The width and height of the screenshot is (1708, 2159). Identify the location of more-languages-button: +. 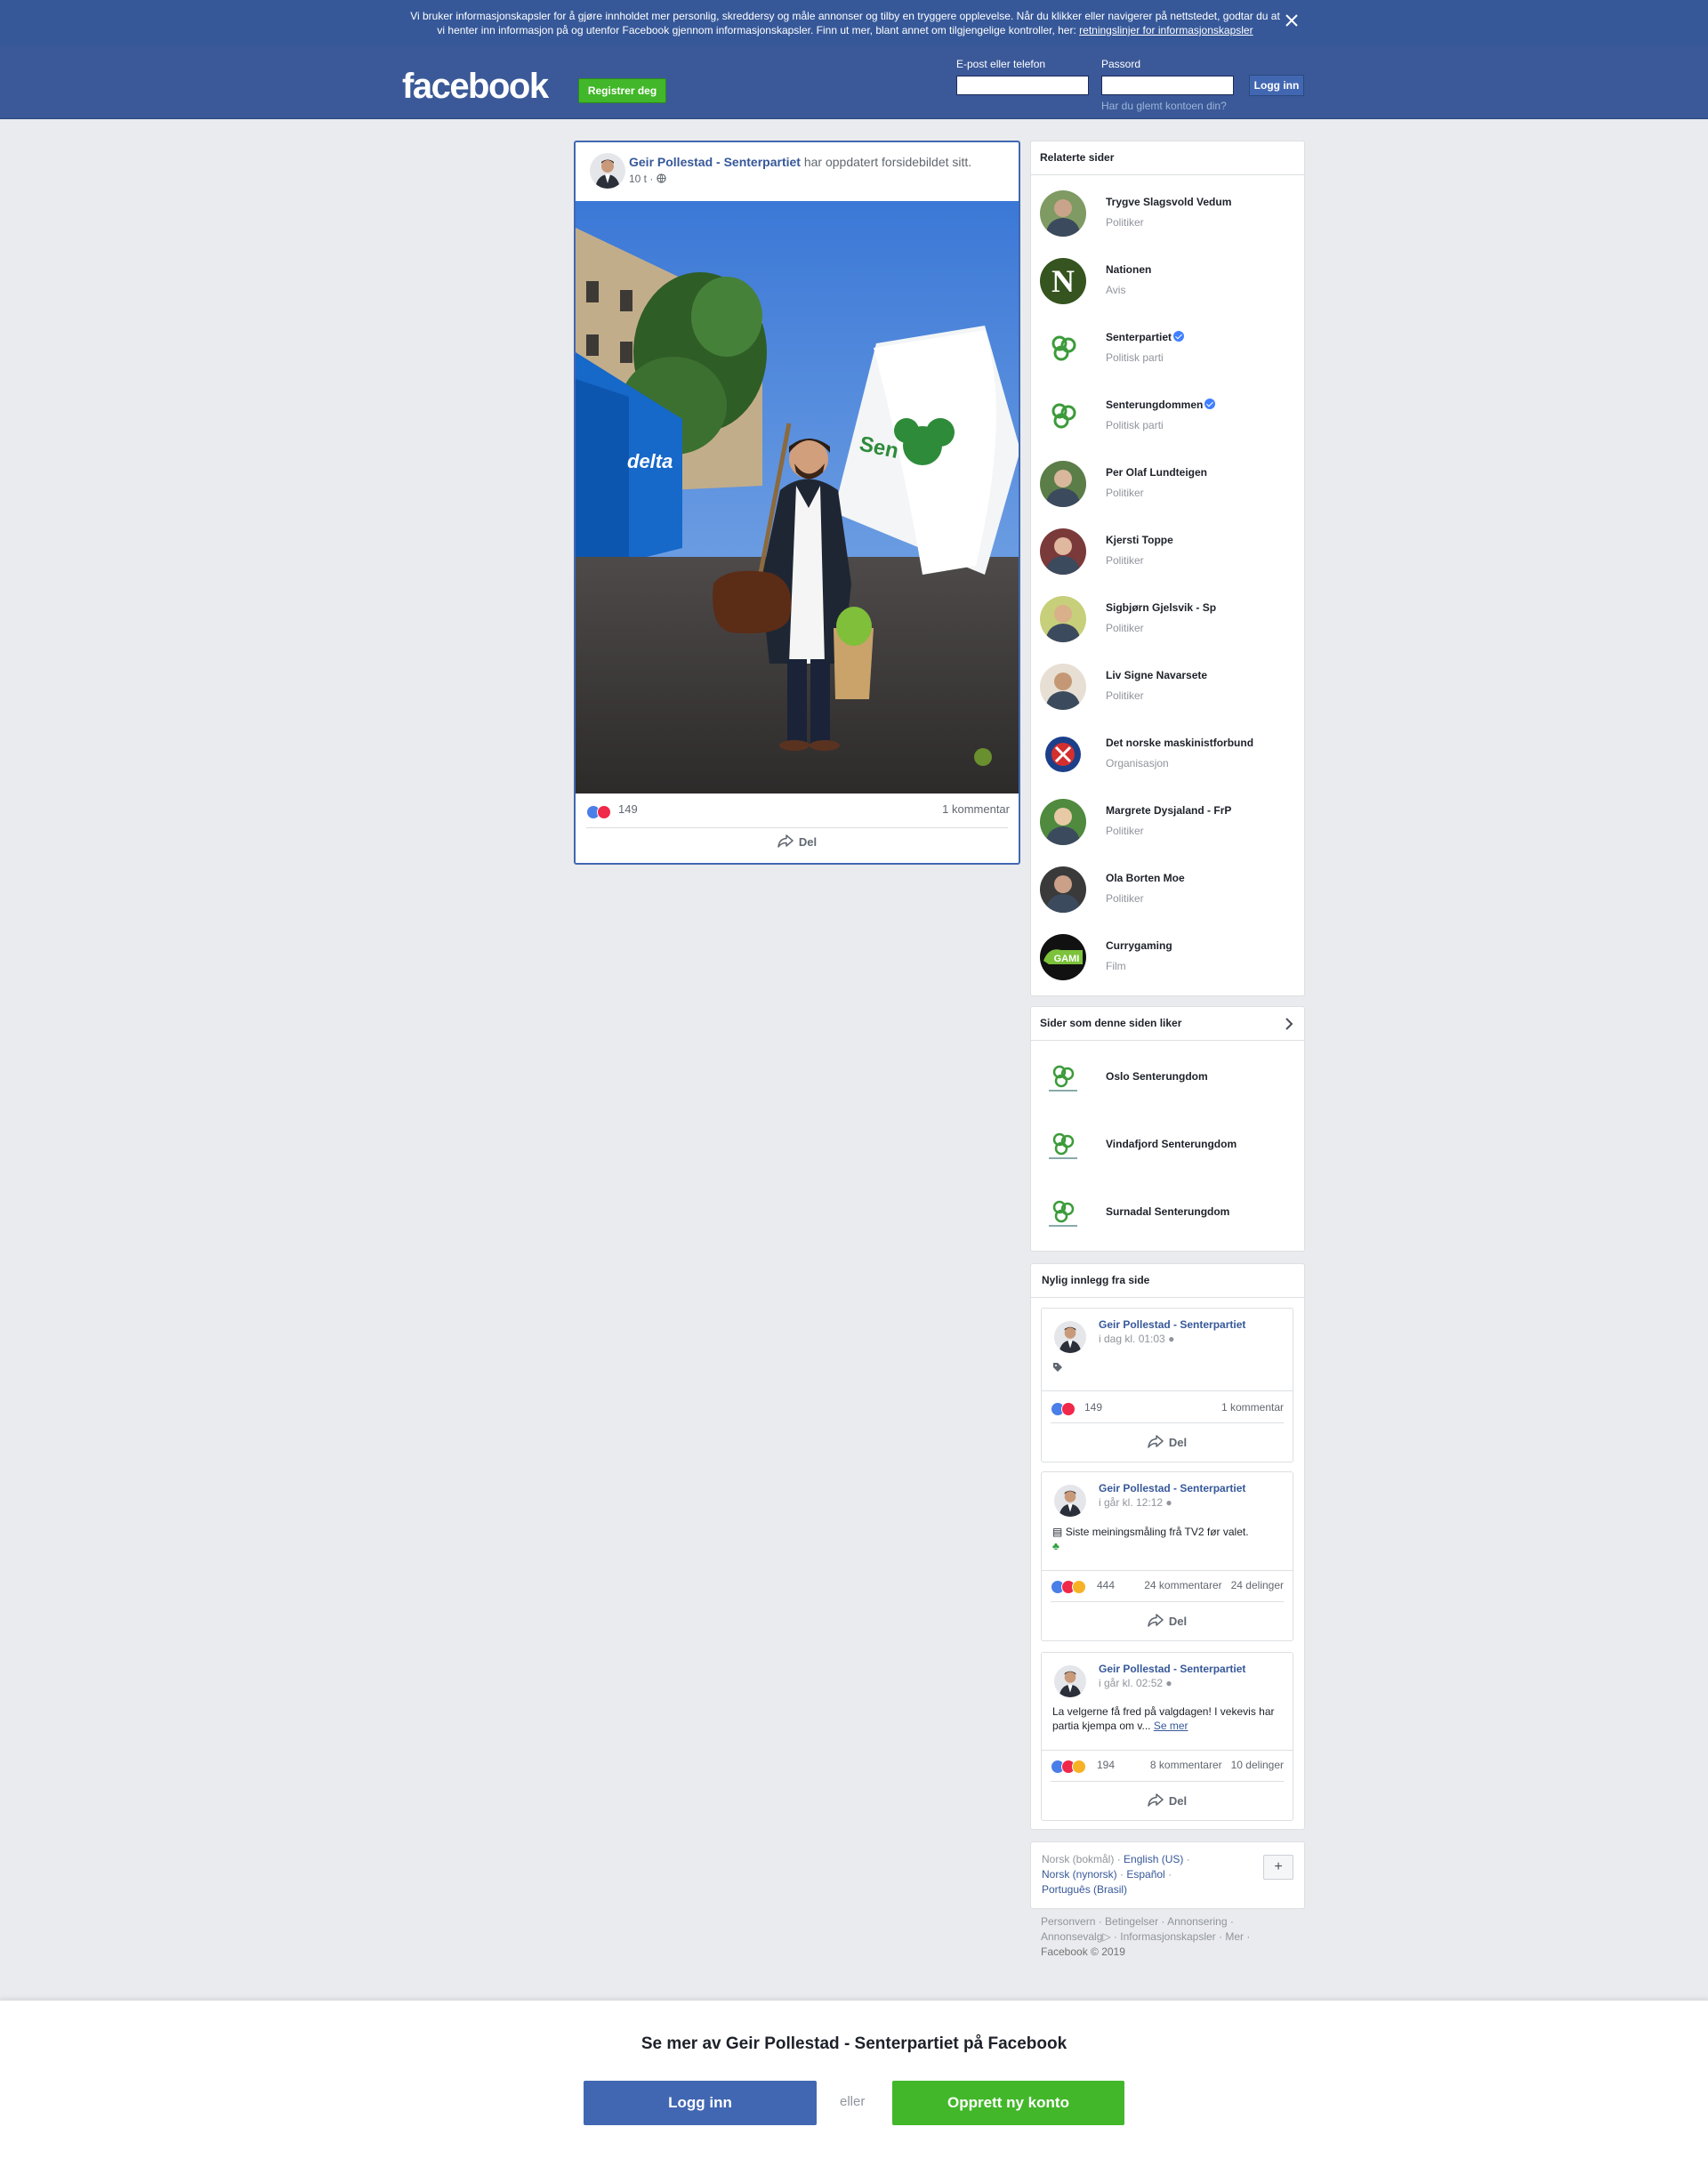
(1278, 1867).